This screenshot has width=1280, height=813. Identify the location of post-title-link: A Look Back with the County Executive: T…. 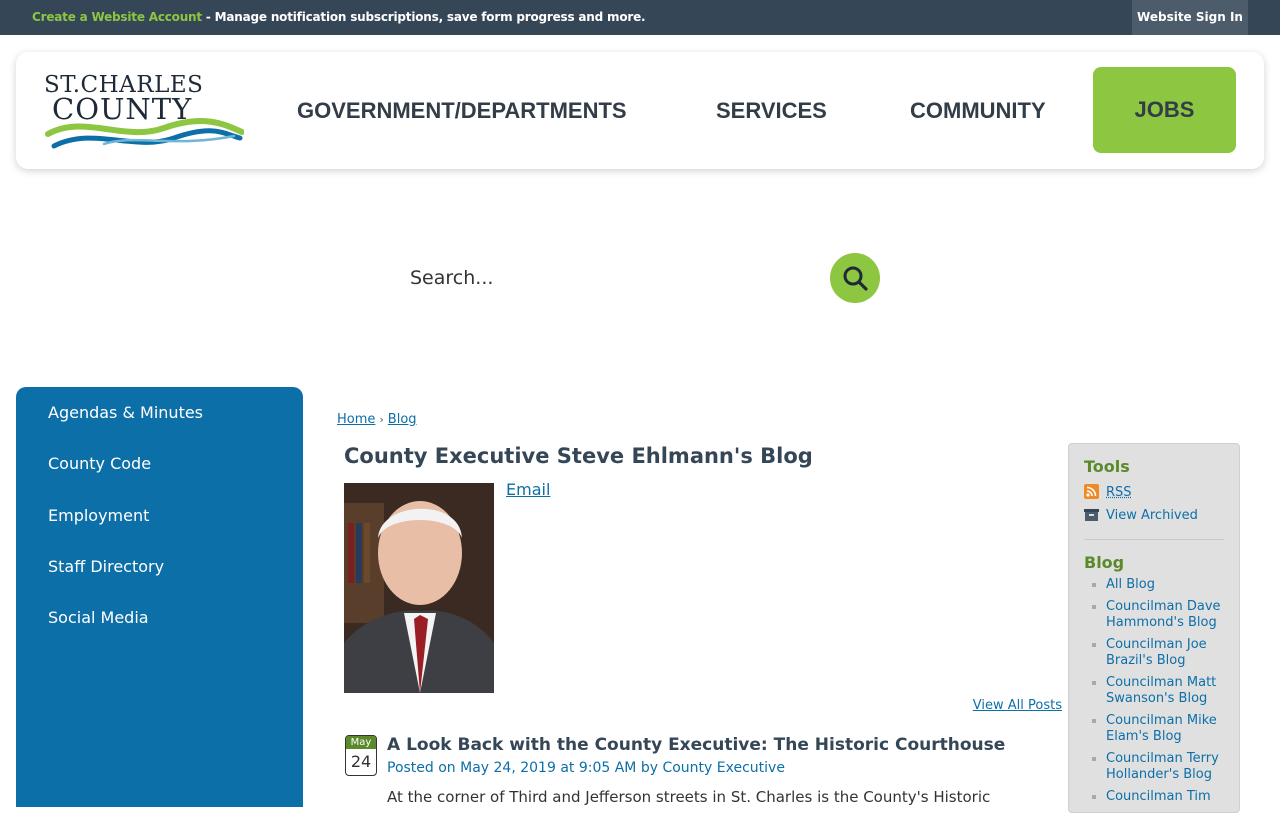
(696, 745).